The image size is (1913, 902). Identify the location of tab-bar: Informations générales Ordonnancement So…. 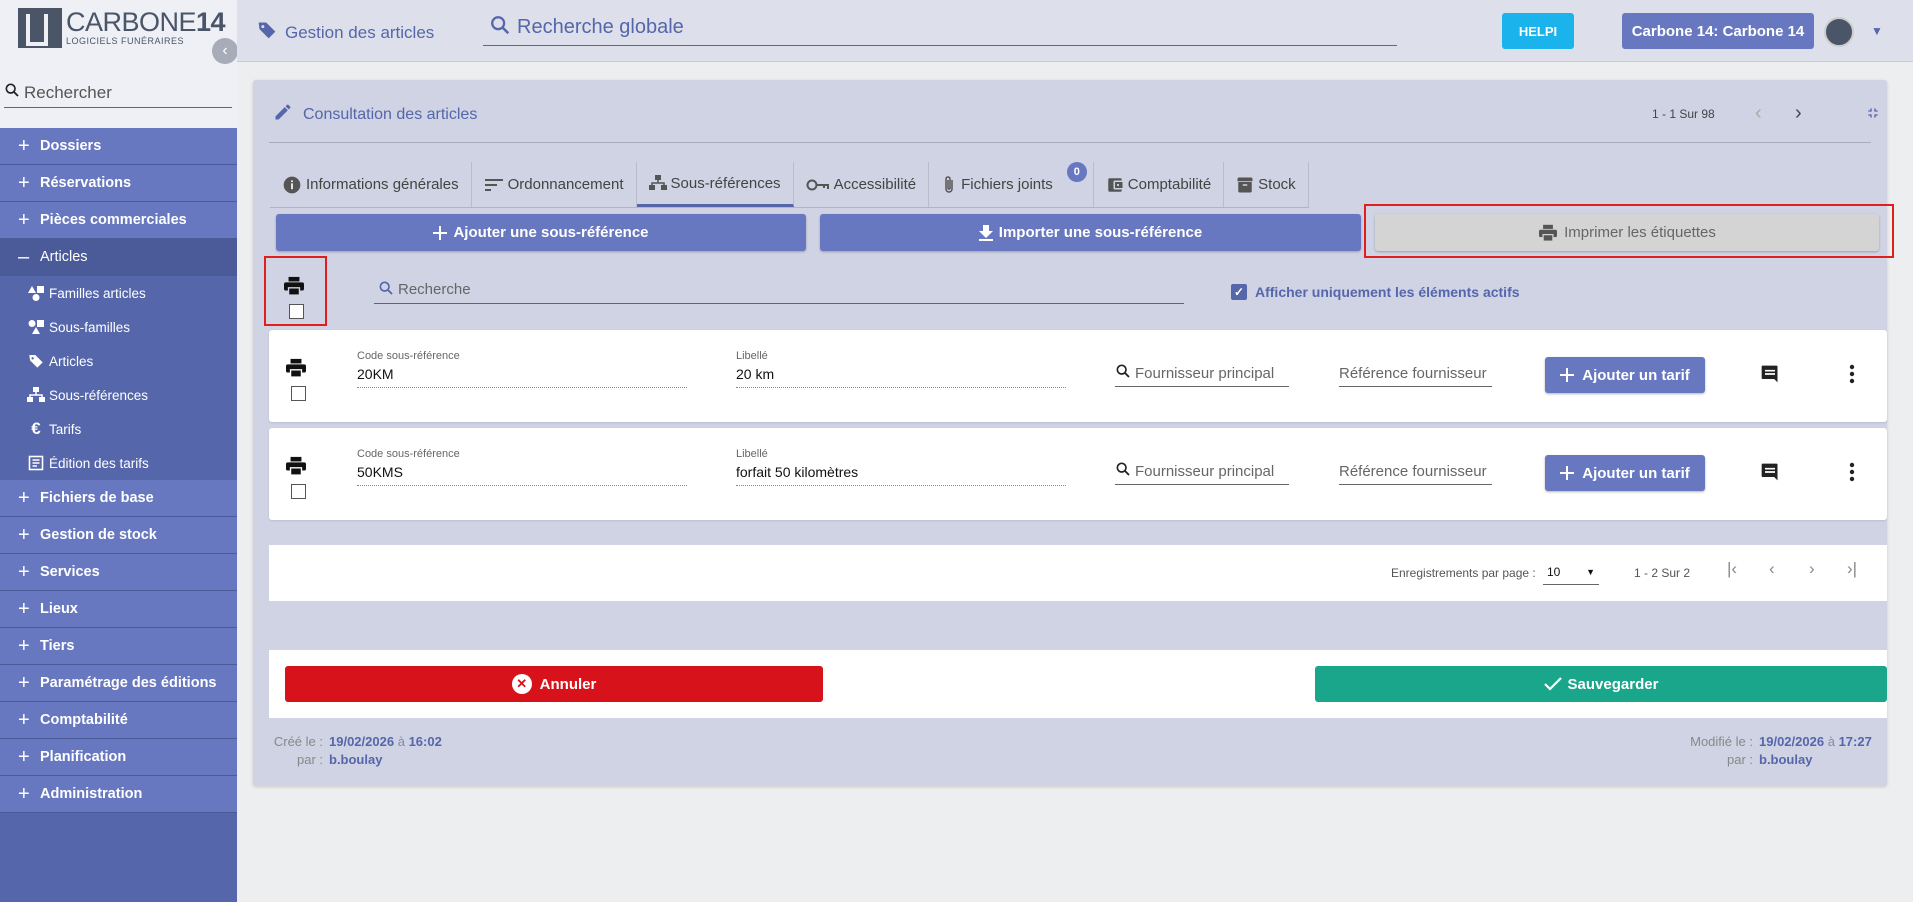
(789, 185).